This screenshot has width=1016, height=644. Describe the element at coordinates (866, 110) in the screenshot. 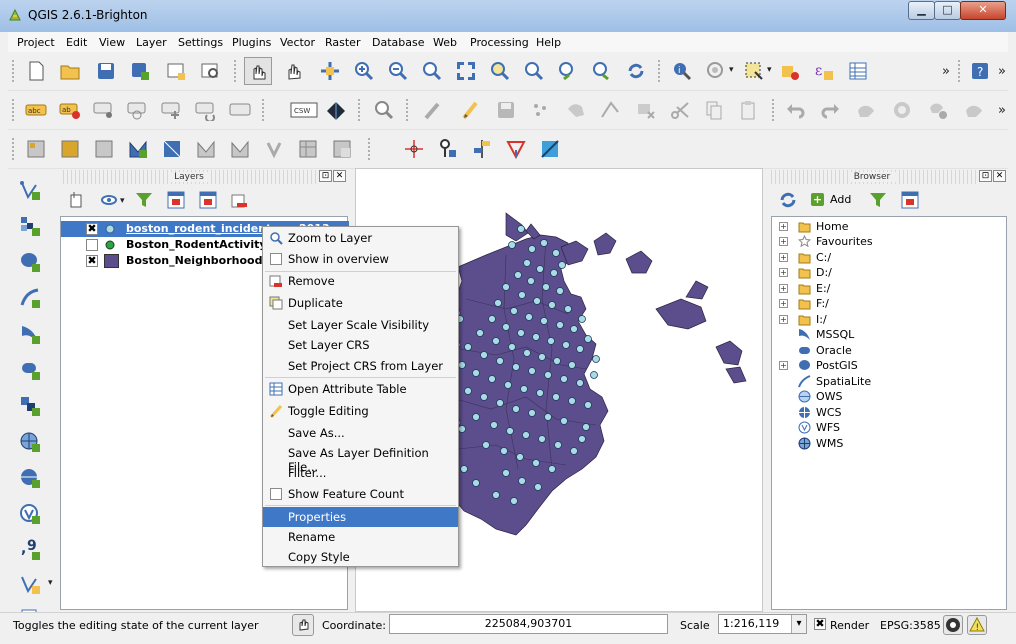

I see `simplify-feature-icon` at that location.